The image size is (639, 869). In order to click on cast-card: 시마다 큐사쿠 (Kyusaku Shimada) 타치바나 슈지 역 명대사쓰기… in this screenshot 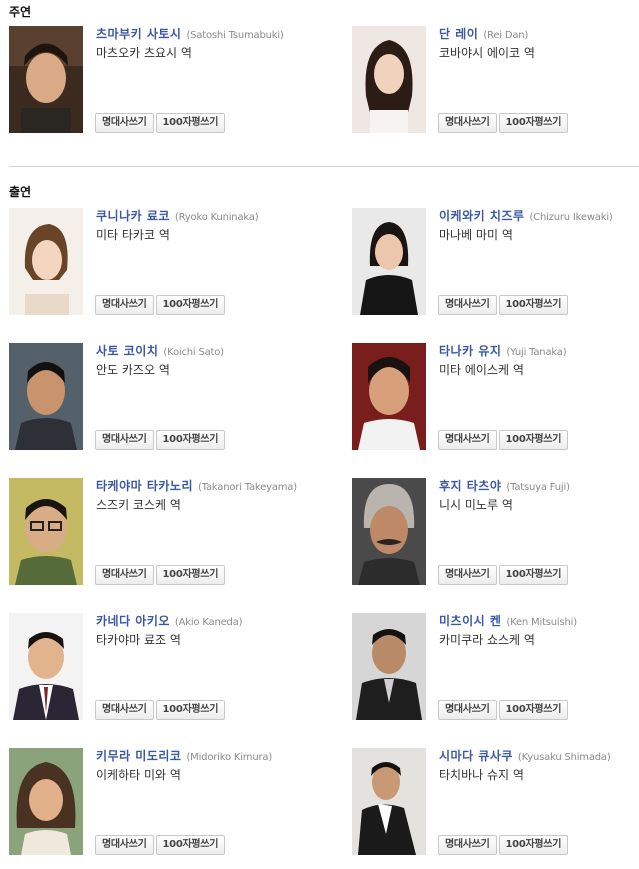, I will do `click(495, 803)`.